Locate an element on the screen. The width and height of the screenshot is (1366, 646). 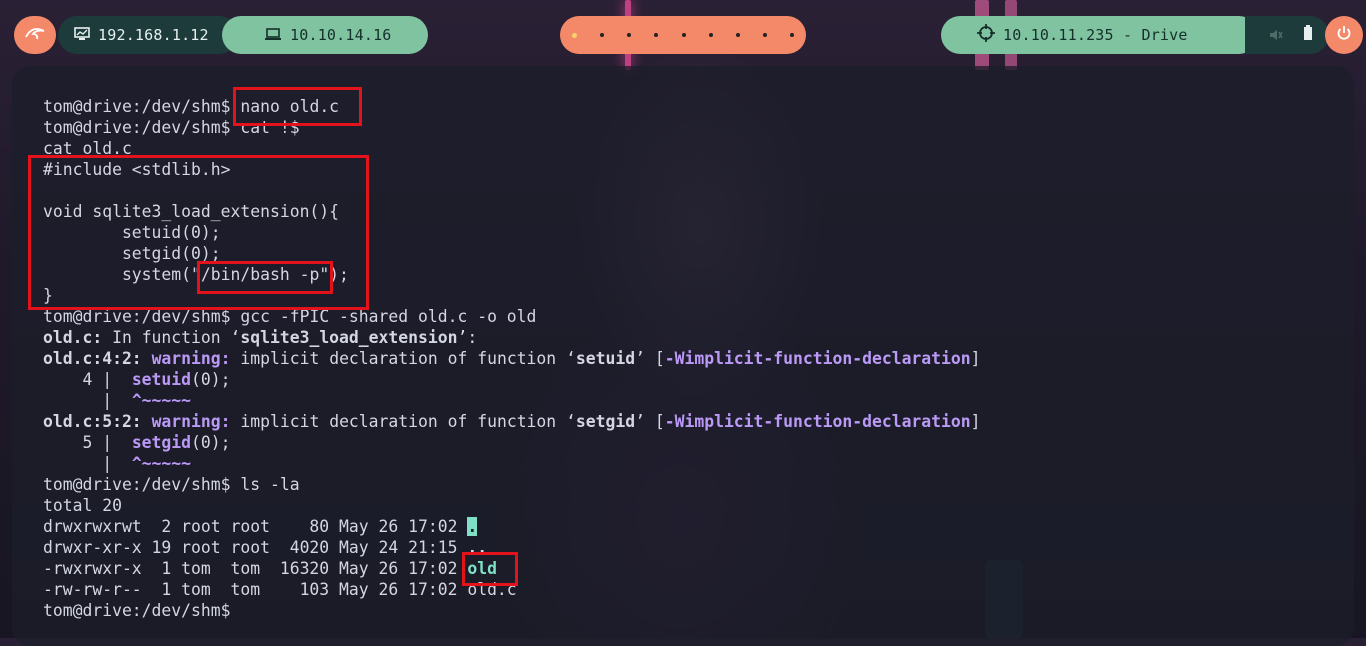
battery-icon is located at coordinates (1308, 35).